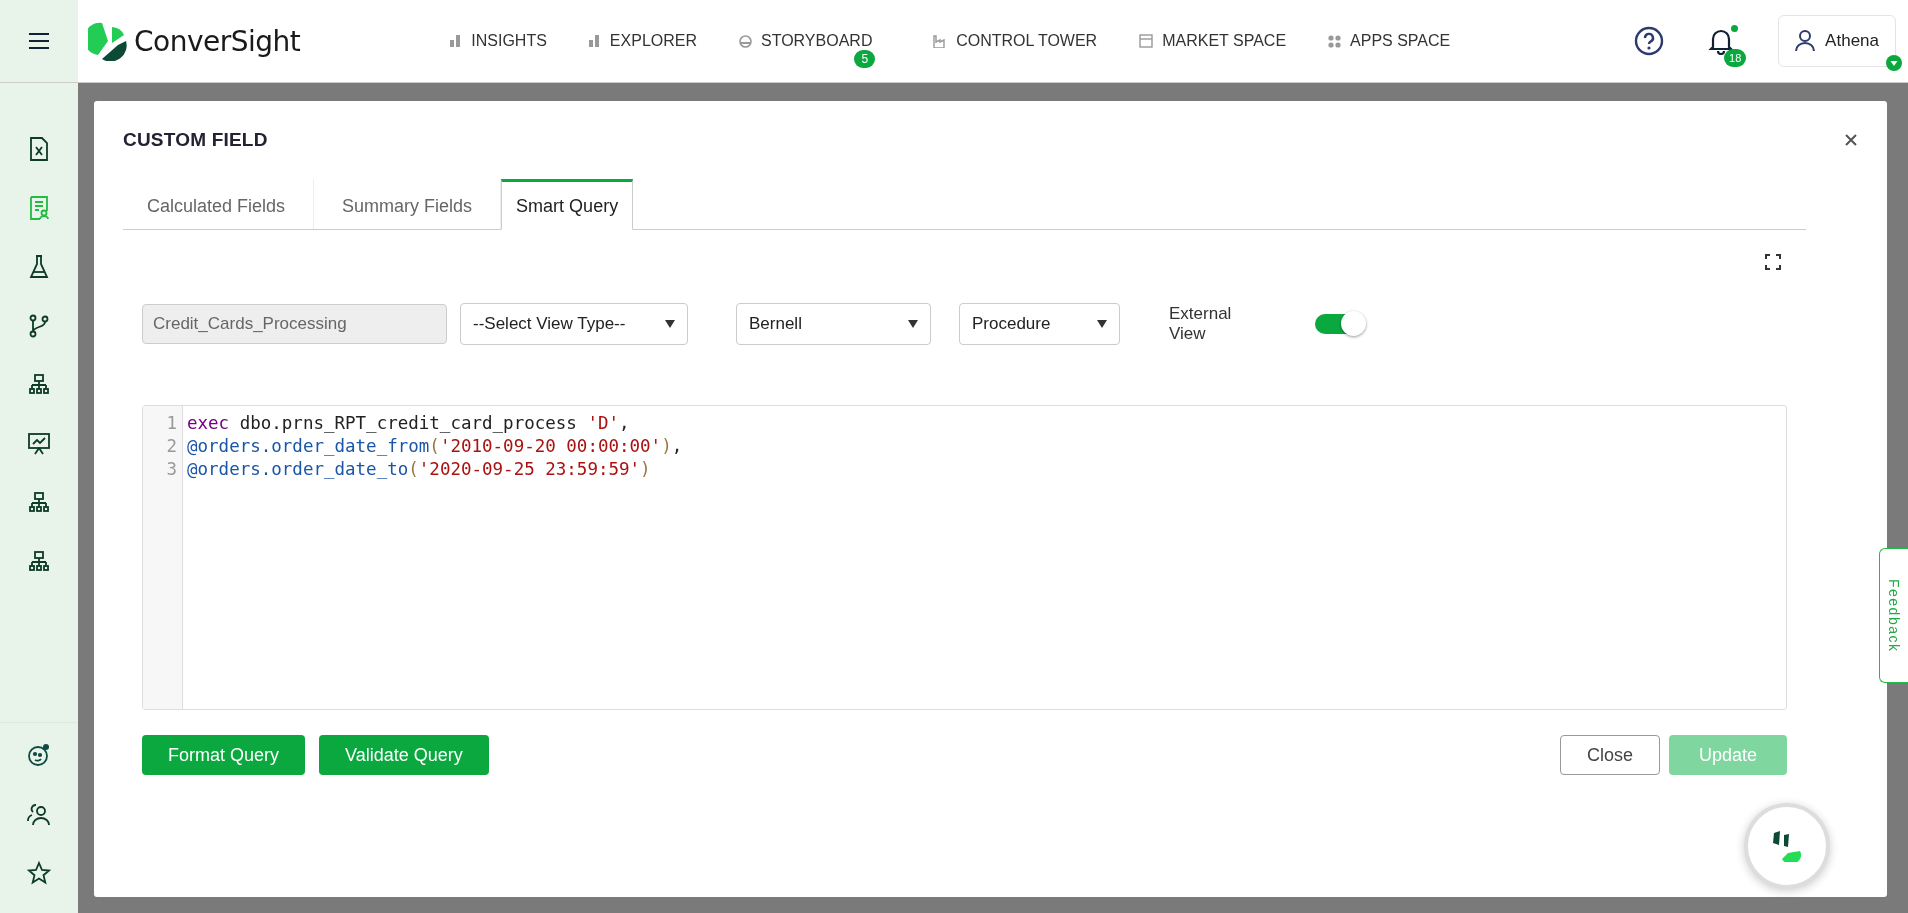 Image resolution: width=1908 pixels, height=913 pixels. Describe the element at coordinates (39, 326) in the screenshot. I see `branch-icon` at that location.